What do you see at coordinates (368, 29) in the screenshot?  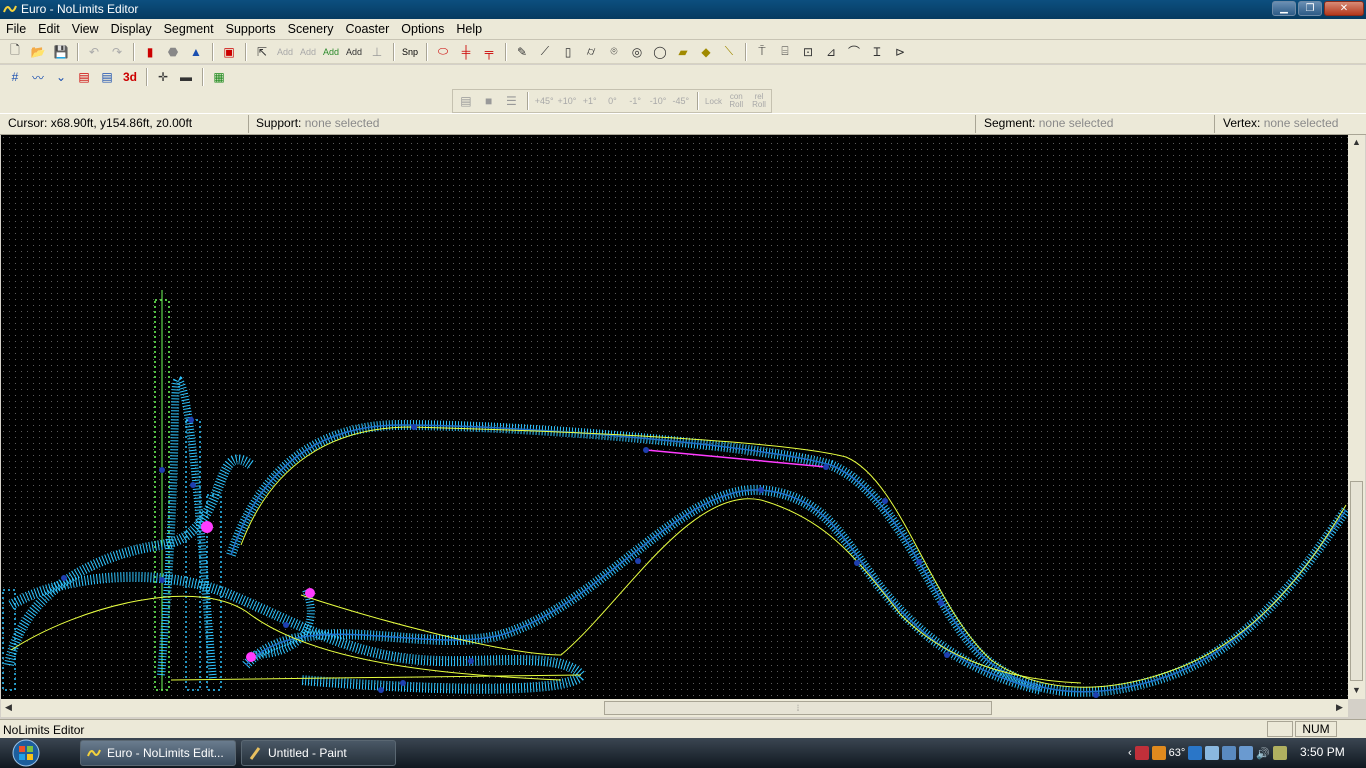 I see `menu-coaster: Coaster` at bounding box center [368, 29].